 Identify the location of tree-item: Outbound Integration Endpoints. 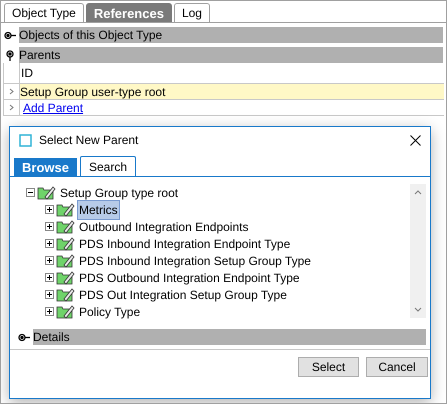
(163, 226).